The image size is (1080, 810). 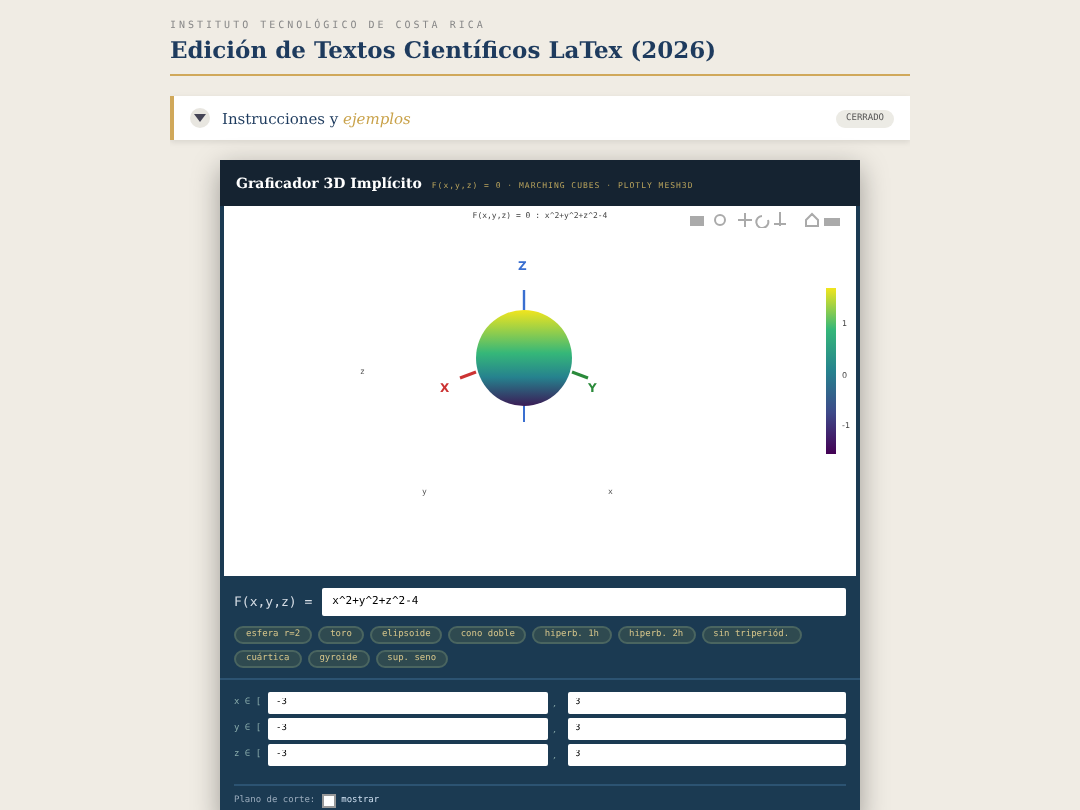 What do you see at coordinates (540, 56) in the screenshot?
I see `page-title: Edición de Textos Científicos LaTex (2026)` at bounding box center [540, 56].